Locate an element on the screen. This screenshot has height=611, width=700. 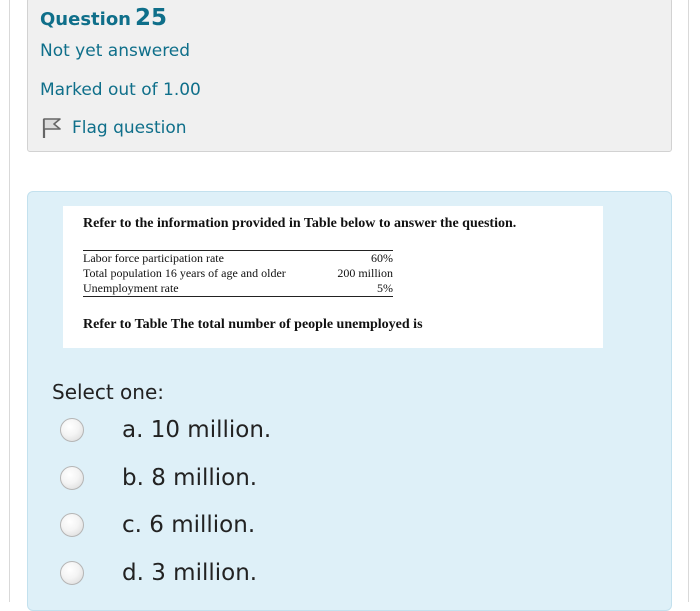
flag-question-label: Flag question is located at coordinates (129, 128).